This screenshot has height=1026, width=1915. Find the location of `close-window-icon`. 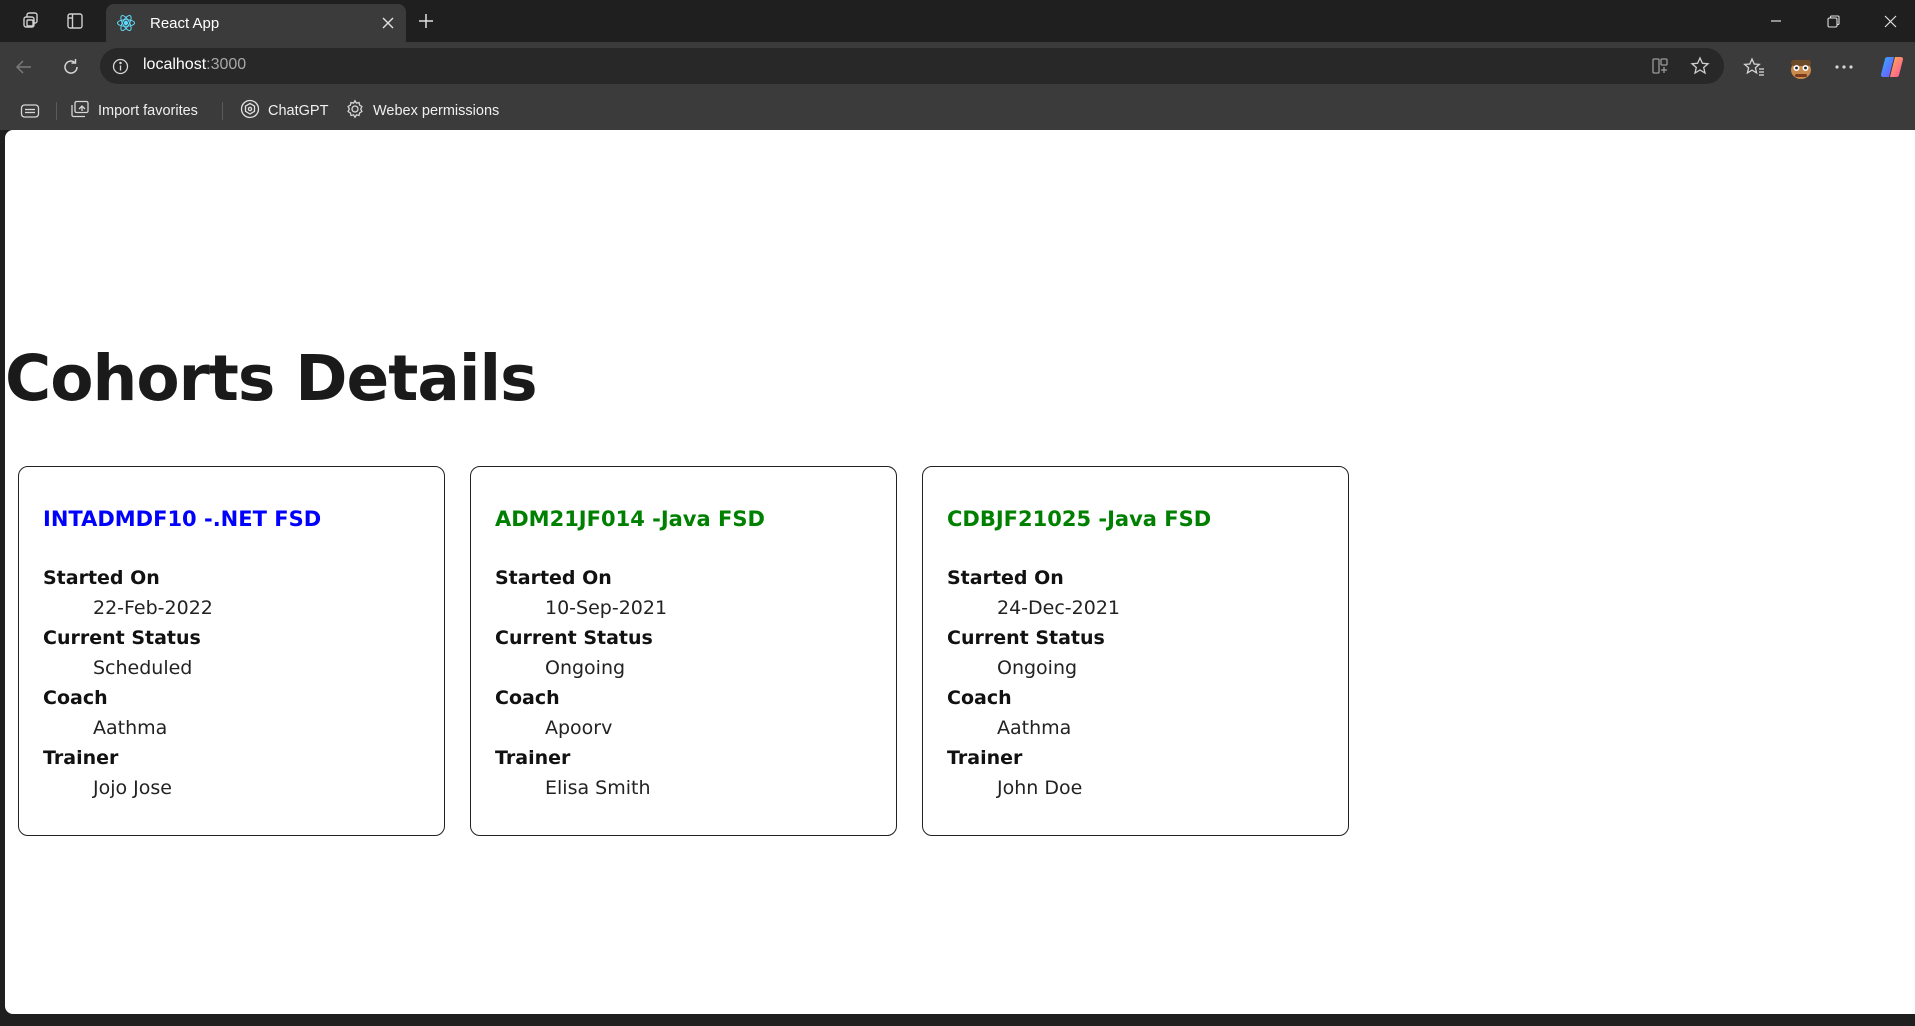

close-window-icon is located at coordinates (1890, 21).